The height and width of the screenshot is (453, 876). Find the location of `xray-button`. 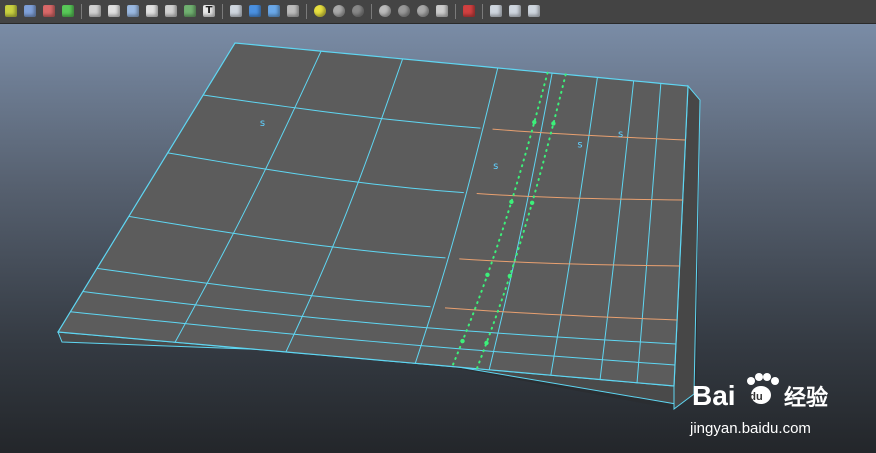

xray-button is located at coordinates (442, 11).